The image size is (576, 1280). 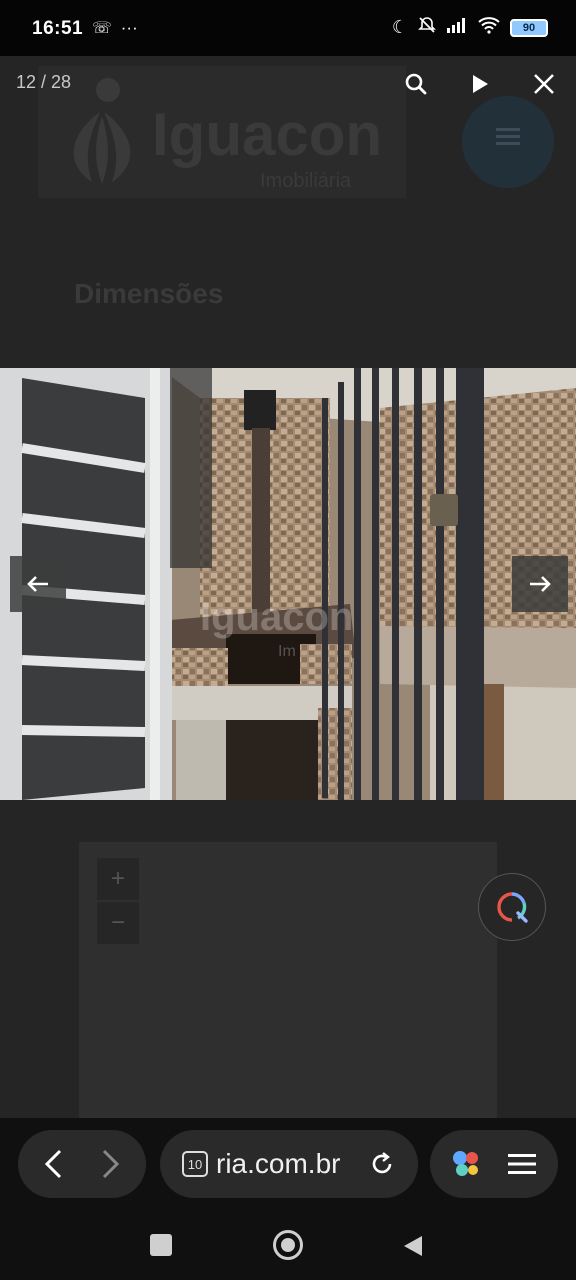 What do you see at coordinates (118, 879) in the screenshot?
I see `map-zoom-in-button: +` at bounding box center [118, 879].